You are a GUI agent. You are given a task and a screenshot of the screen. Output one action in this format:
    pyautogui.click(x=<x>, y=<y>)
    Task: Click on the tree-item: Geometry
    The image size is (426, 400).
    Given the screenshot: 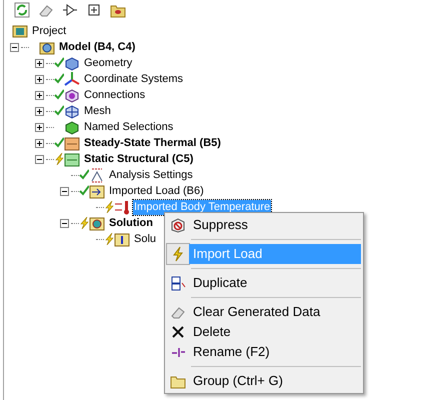 What is the action you would take?
    pyautogui.click(x=108, y=63)
    